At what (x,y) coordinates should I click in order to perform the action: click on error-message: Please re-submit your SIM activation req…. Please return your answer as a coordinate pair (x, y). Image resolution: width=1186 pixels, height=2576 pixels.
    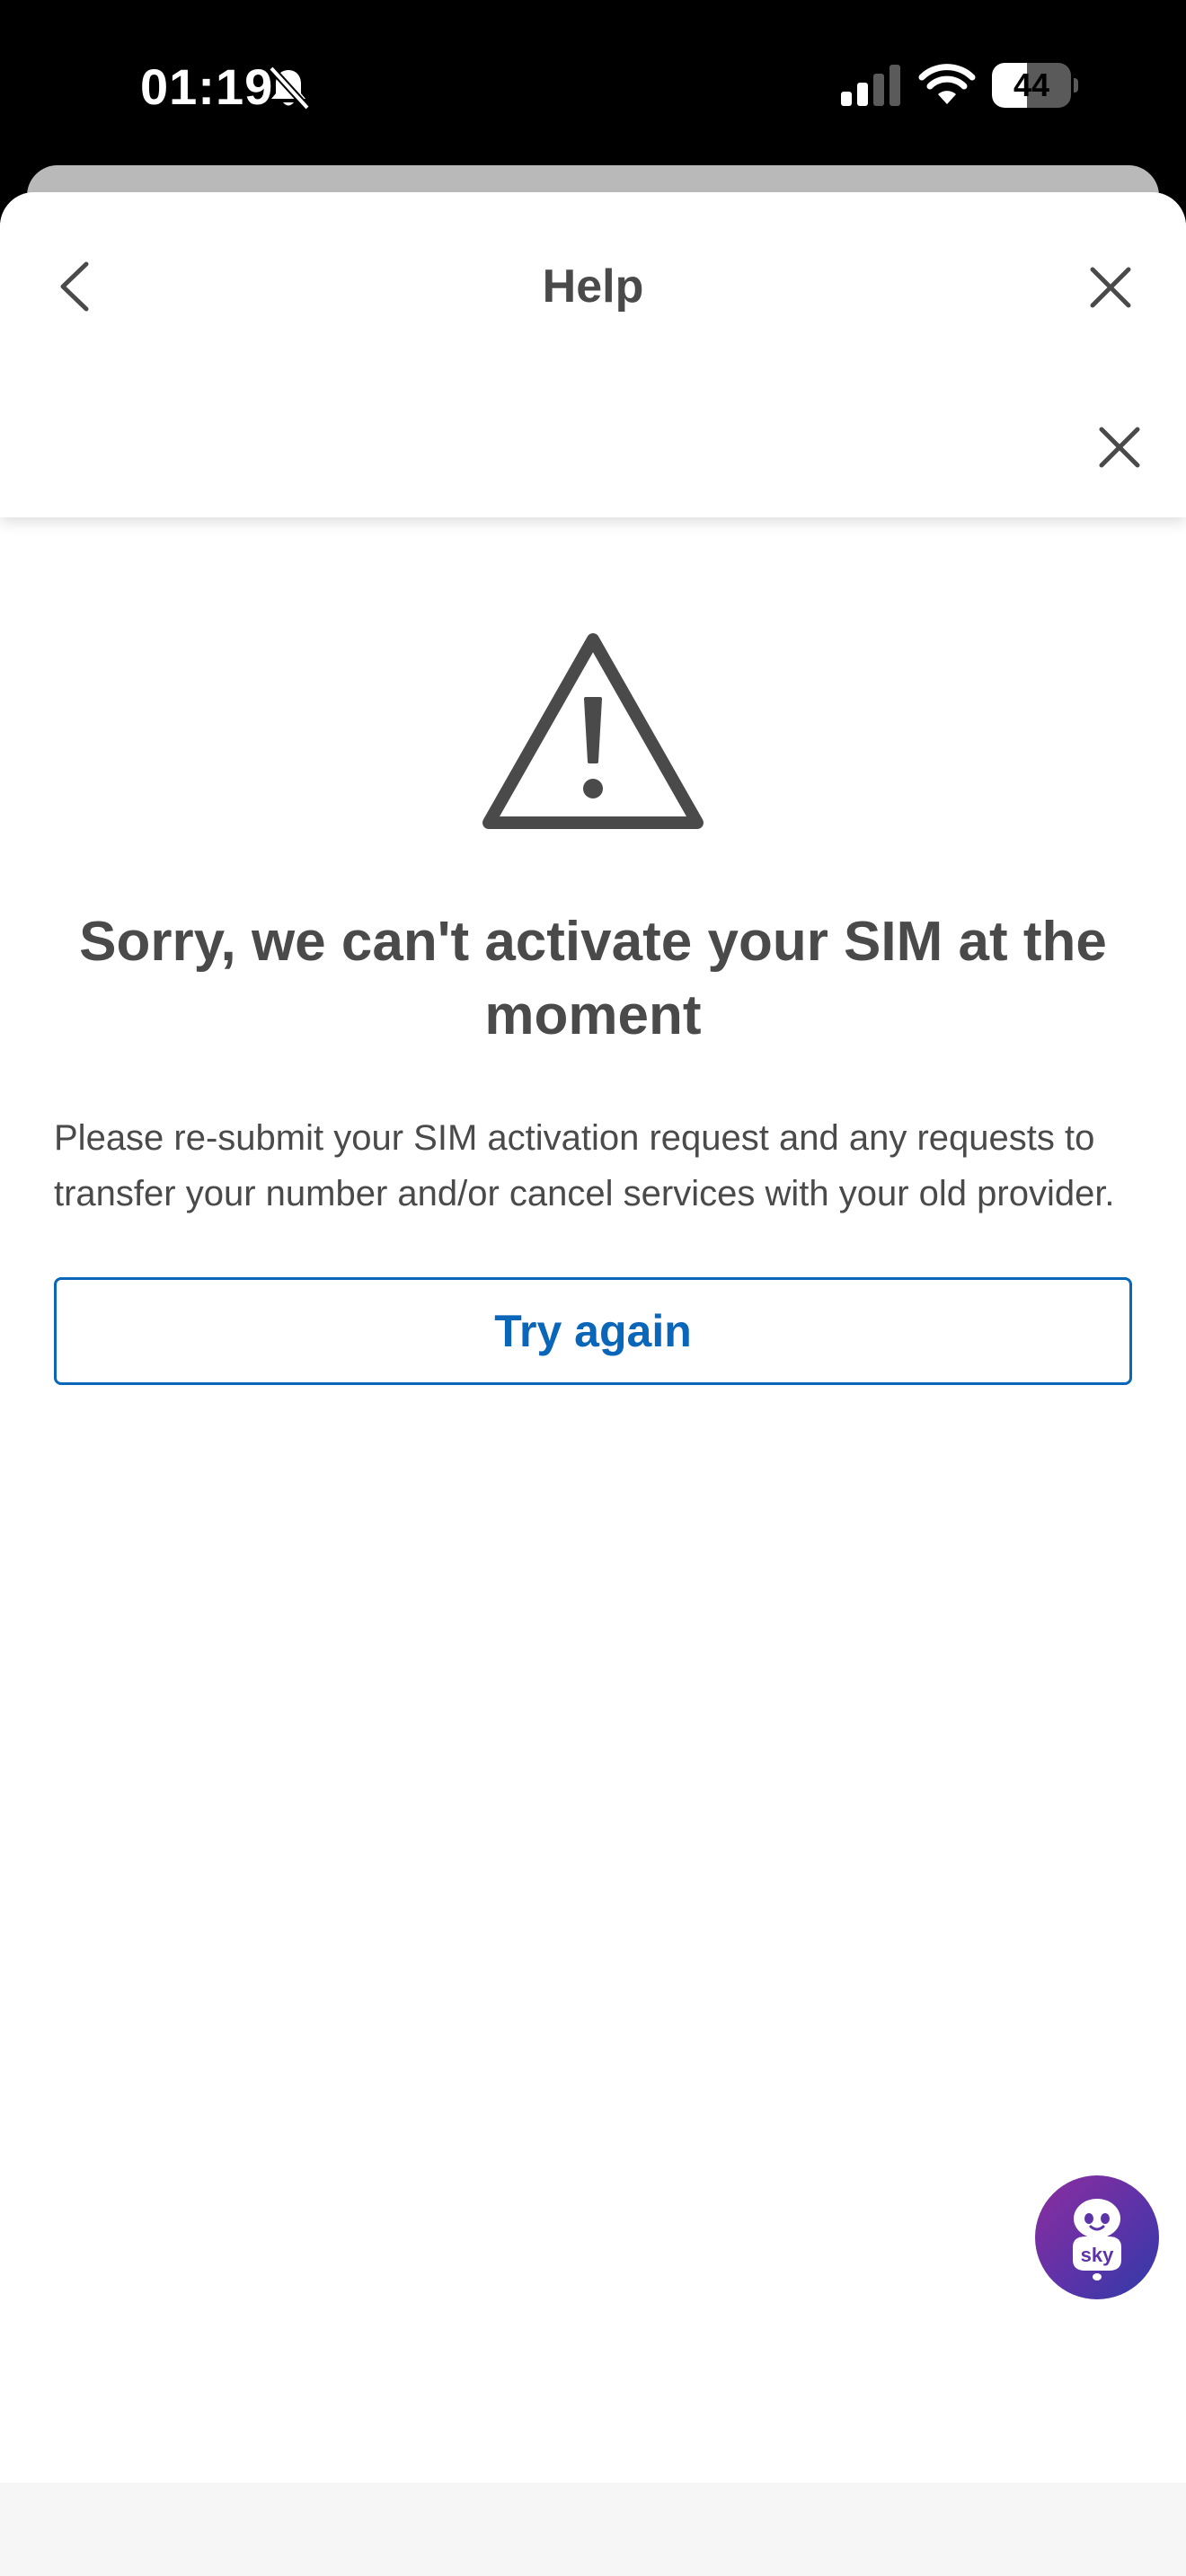
    Looking at the image, I should click on (584, 1165).